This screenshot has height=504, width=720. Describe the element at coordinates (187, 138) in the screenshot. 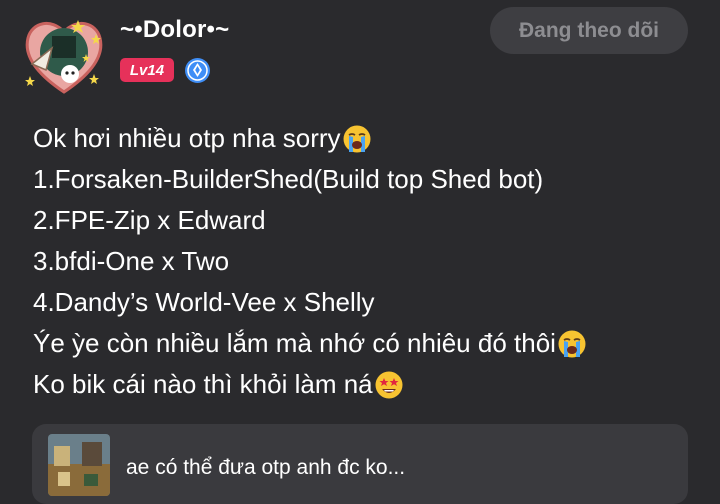

I see `post-line-text: Ok hơi nhiều otp nha sorry` at that location.